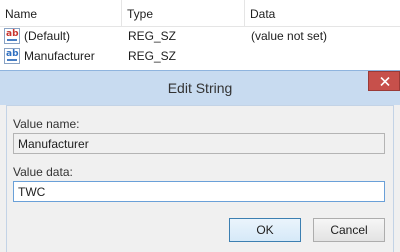 Image resolution: width=400 pixels, height=252 pixels. What do you see at coordinates (199, 191) in the screenshot?
I see `value-data-field` at bounding box center [199, 191].